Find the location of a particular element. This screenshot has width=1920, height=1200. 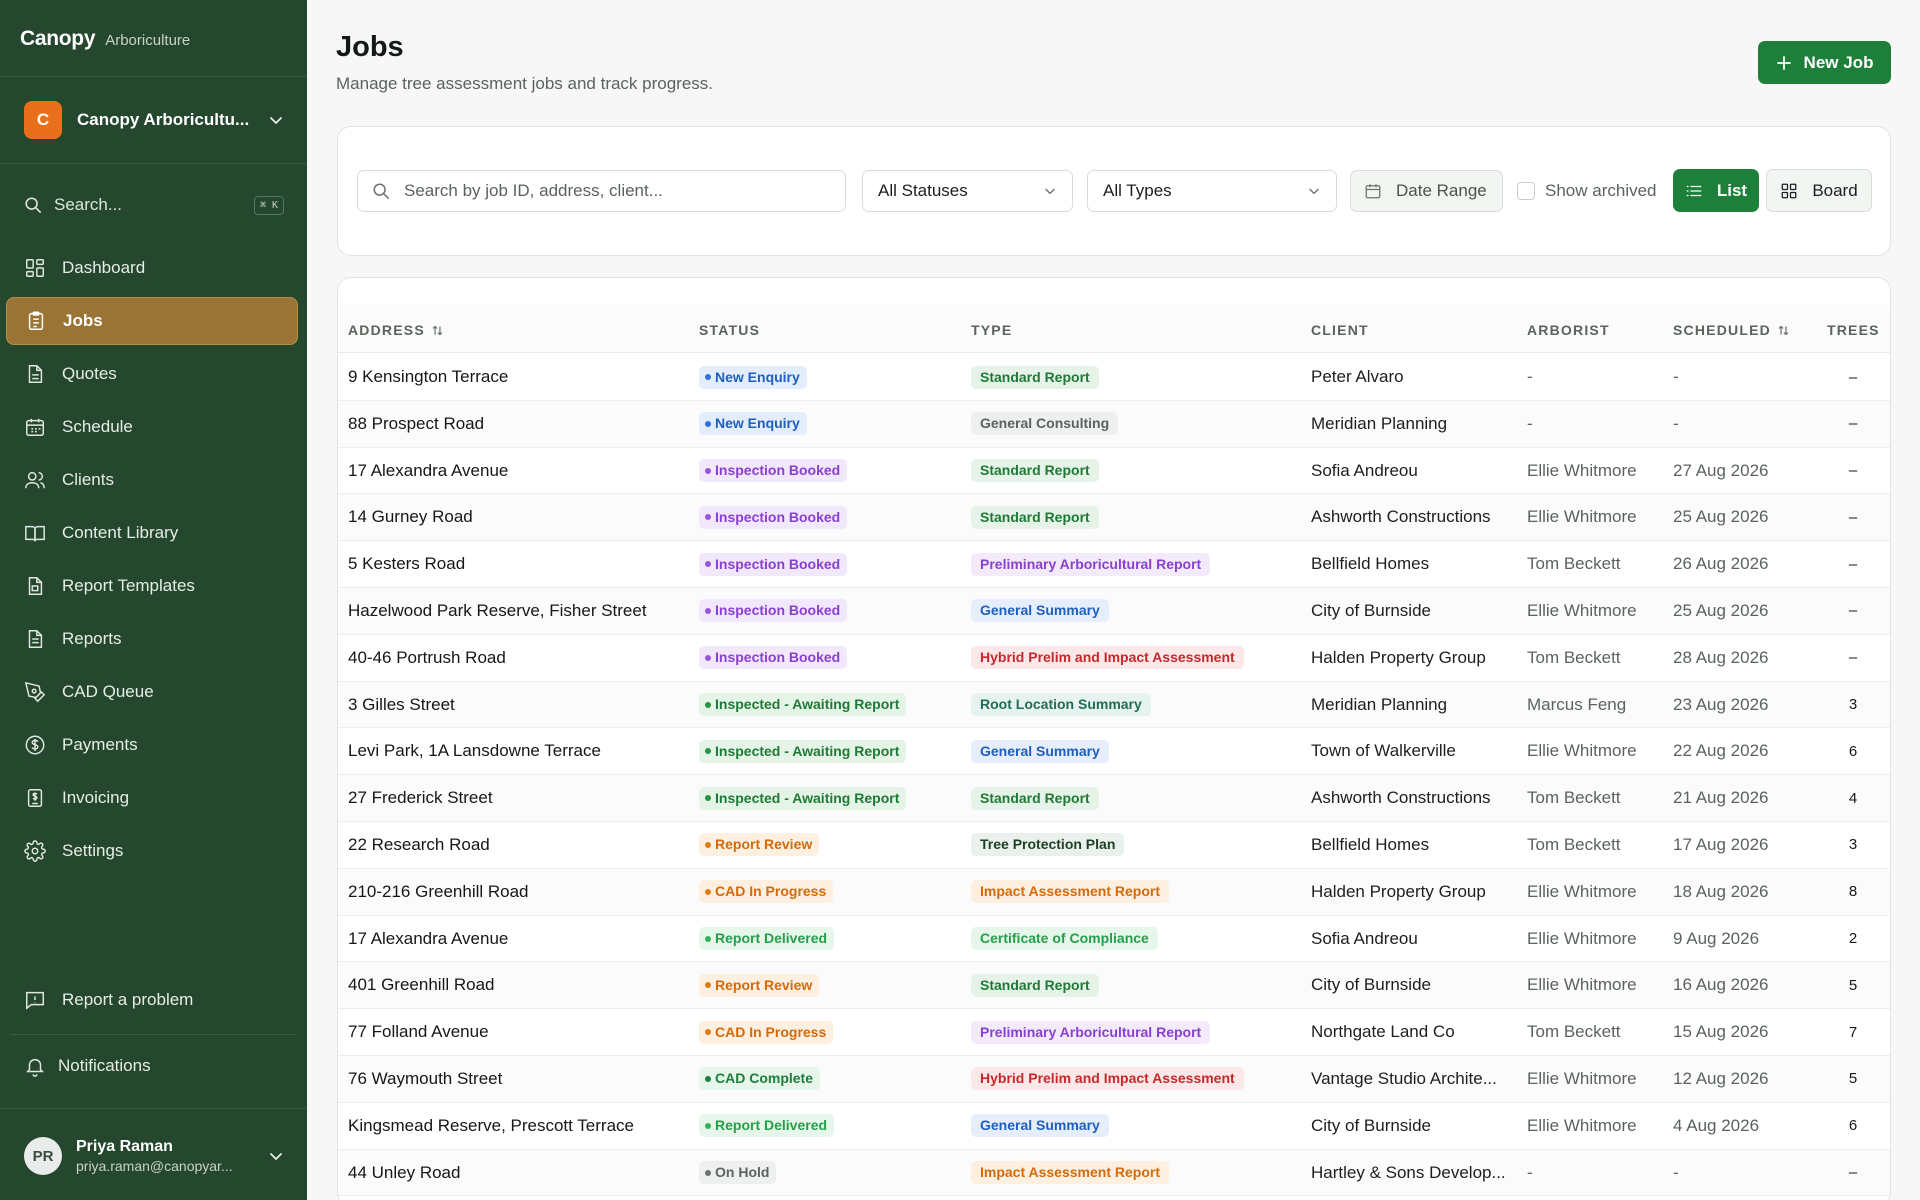

status-badge: Report Review is located at coordinates (759, 845).